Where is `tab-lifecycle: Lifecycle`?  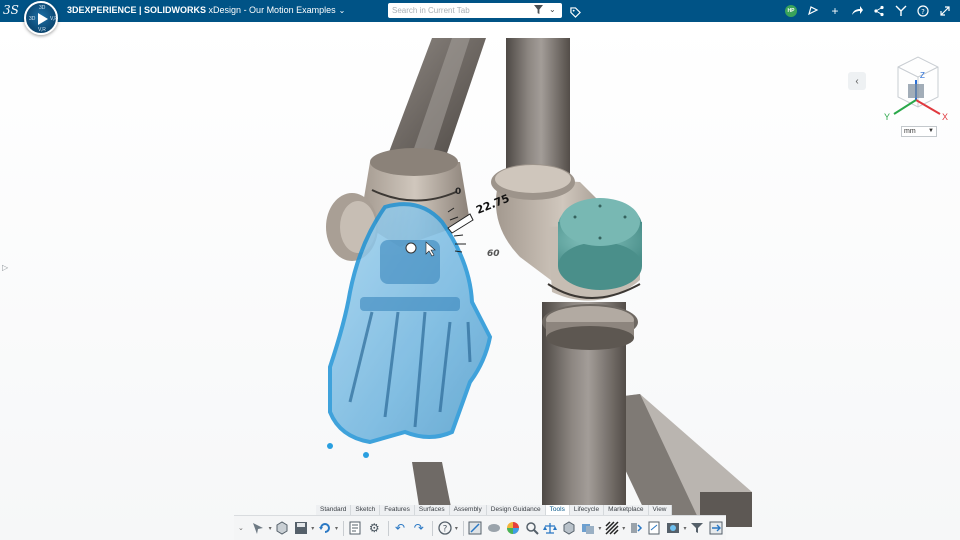
tab-lifecycle: Lifecycle is located at coordinates (587, 510).